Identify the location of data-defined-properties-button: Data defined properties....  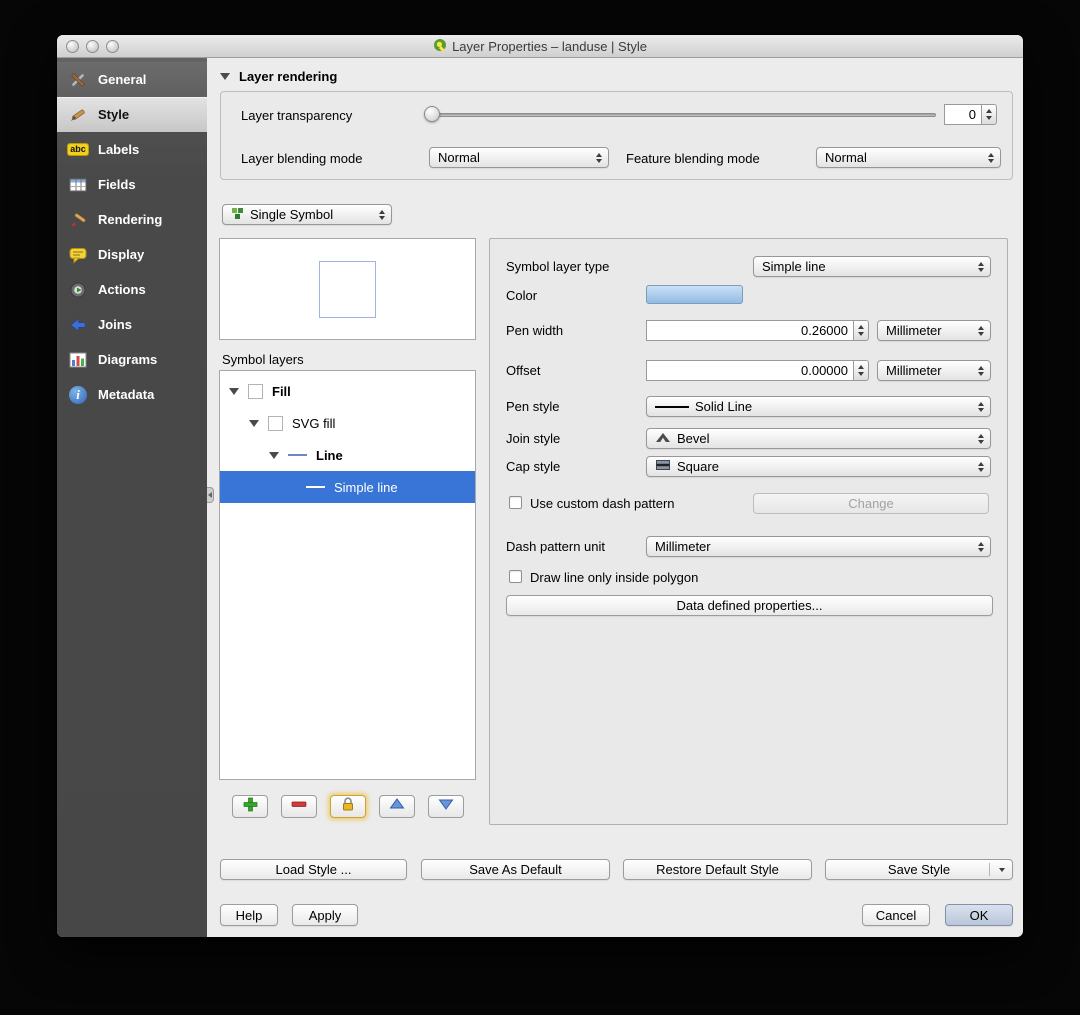
(749, 605).